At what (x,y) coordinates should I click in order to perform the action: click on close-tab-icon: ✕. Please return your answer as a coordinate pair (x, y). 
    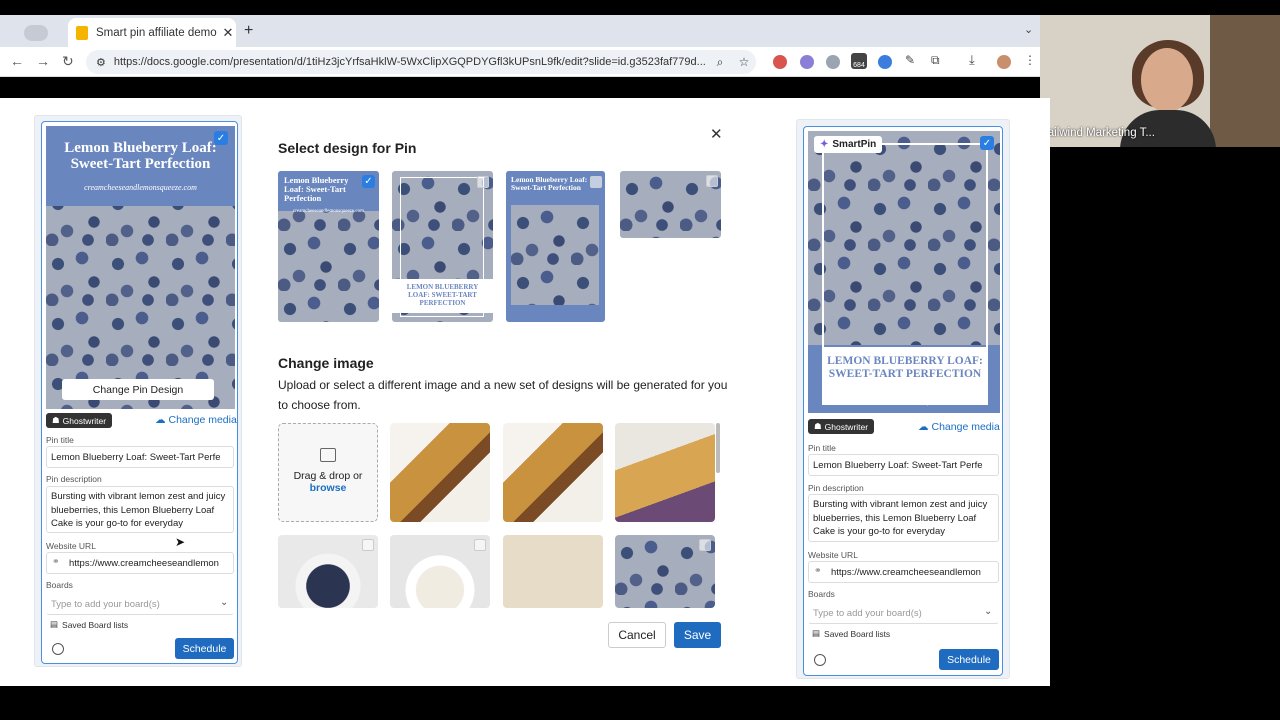
    Looking at the image, I should click on (228, 33).